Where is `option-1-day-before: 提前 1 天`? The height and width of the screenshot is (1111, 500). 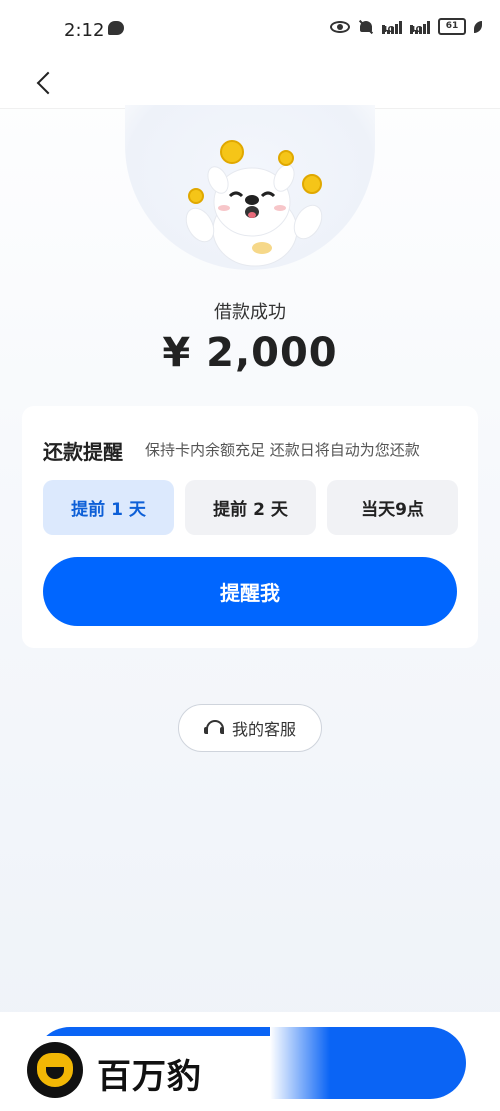 option-1-day-before: 提前 1 天 is located at coordinates (108, 507).